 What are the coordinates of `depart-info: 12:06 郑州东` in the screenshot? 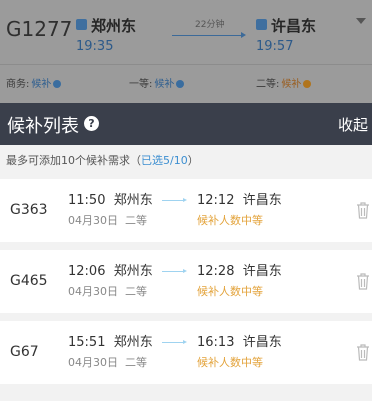 It's located at (110, 271).